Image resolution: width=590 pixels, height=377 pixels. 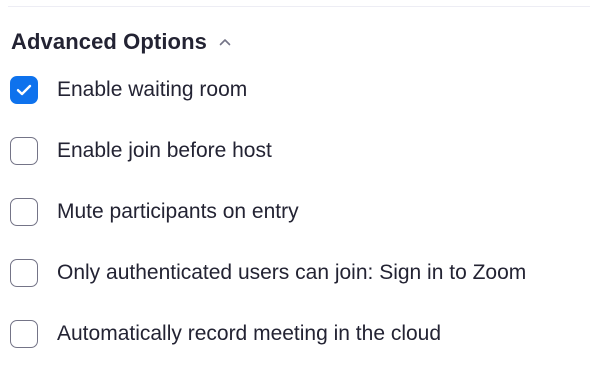 I want to click on top-divider, so click(x=299, y=6).